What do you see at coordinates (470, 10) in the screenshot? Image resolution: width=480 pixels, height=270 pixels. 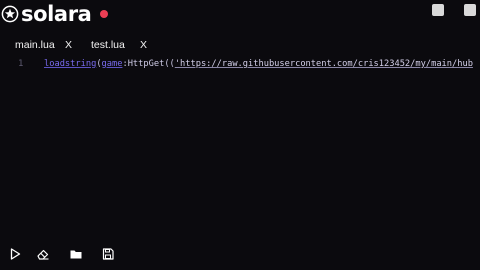 I see `close-button` at bounding box center [470, 10].